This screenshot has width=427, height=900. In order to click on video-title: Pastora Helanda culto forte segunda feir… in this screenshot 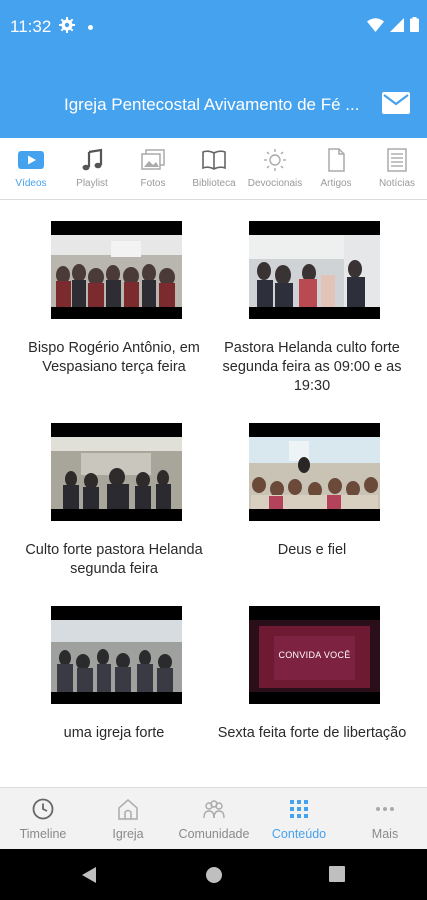, I will do `click(312, 367)`.